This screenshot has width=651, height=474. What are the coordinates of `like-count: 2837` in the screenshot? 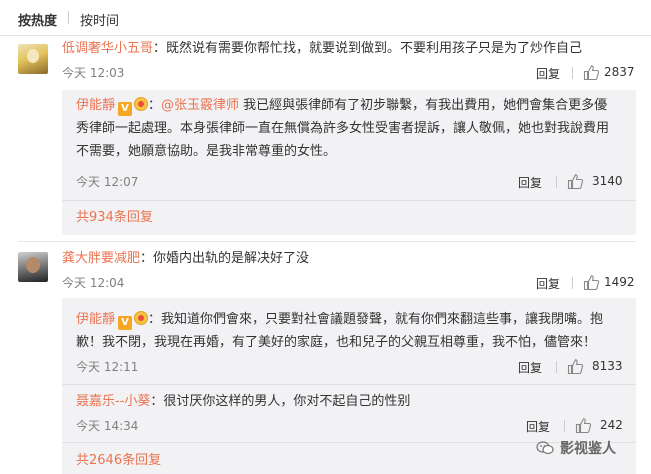 It's located at (619, 72).